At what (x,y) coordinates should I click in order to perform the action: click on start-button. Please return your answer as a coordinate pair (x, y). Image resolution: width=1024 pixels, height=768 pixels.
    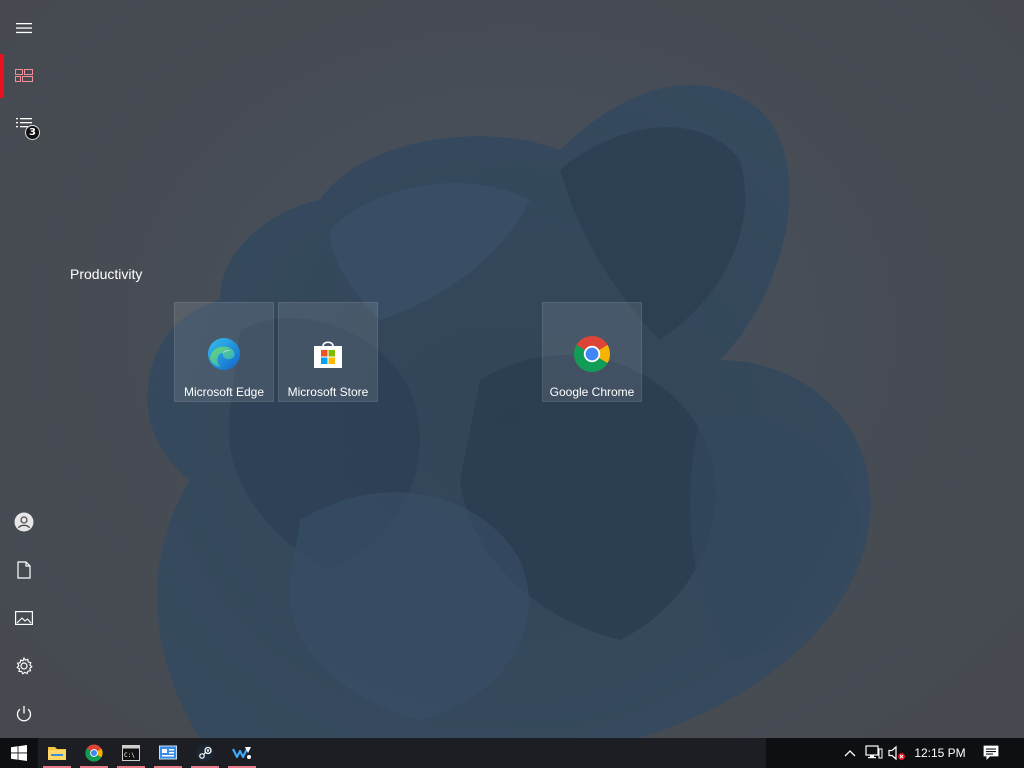
    Looking at the image, I should click on (19, 753).